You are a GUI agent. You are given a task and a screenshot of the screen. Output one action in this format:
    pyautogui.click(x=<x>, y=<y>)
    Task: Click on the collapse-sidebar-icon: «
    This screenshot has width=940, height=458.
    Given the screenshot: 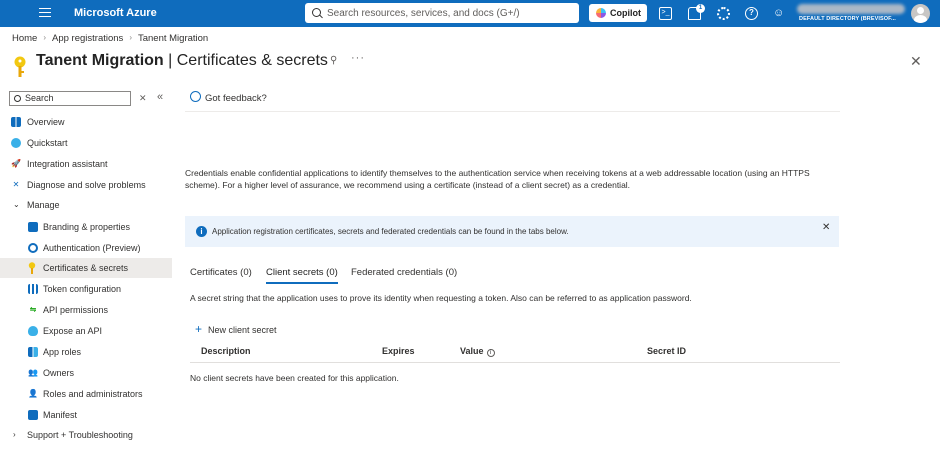 What is the action you would take?
    pyautogui.click(x=160, y=97)
    